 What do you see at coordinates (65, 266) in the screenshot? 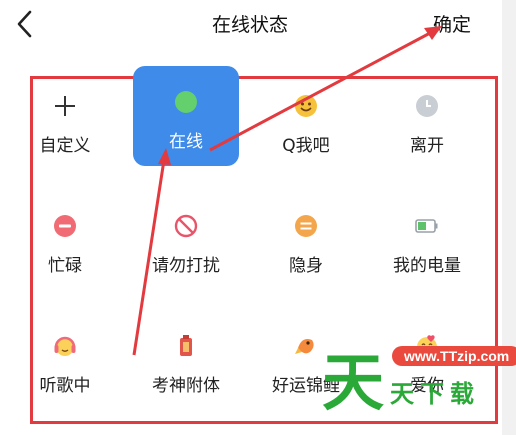
I see `status-label: 忙碌` at bounding box center [65, 266].